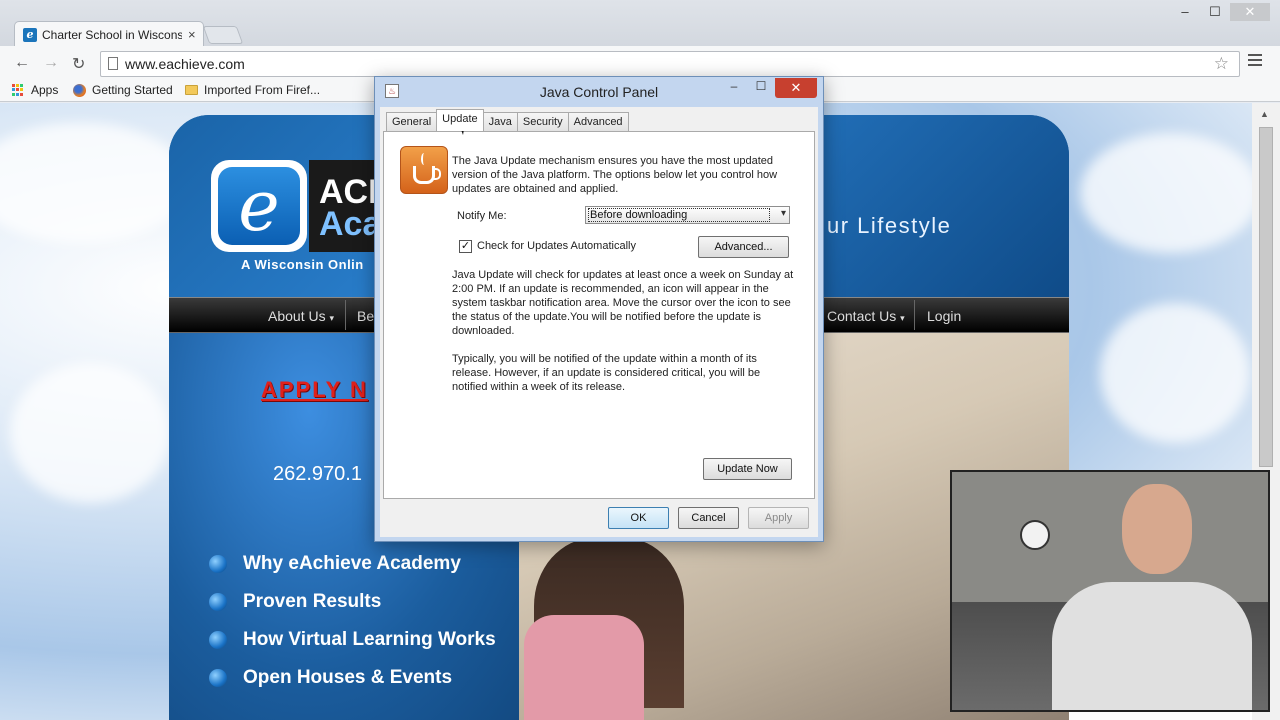 The height and width of the screenshot is (720, 1280). Describe the element at coordinates (1266, 297) in the screenshot. I see `scroll-thumb` at that location.